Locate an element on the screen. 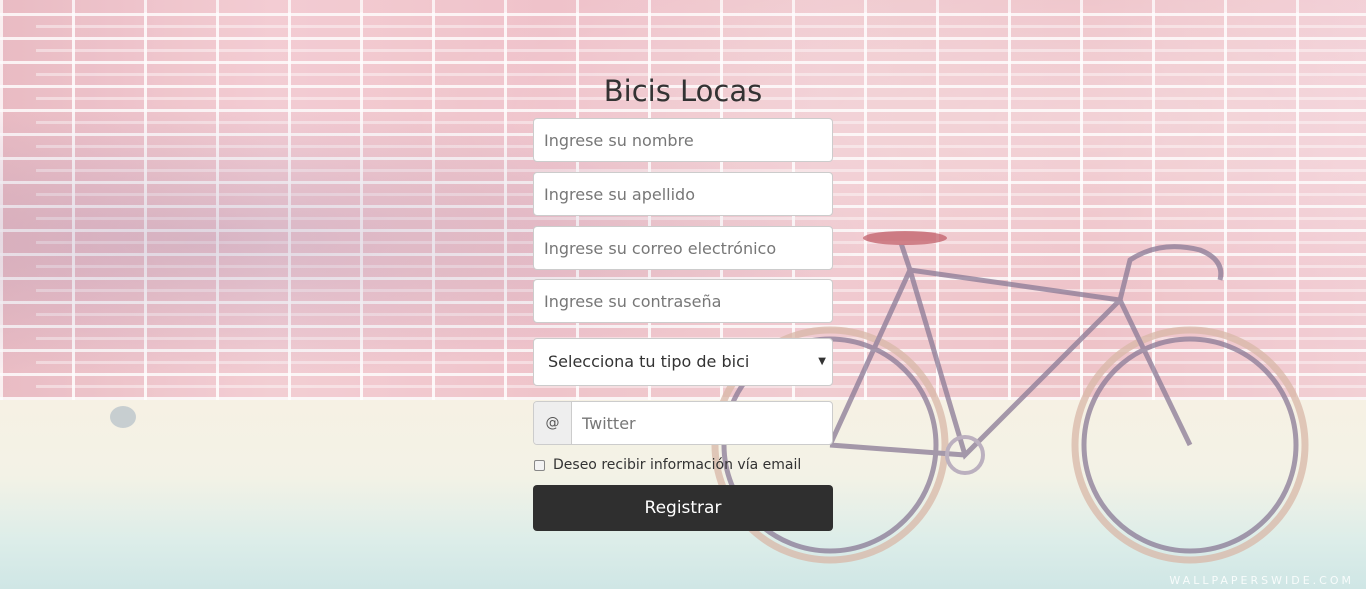 The height and width of the screenshot is (589, 1366). page-title: Bicis Locas is located at coordinates (683, 91).